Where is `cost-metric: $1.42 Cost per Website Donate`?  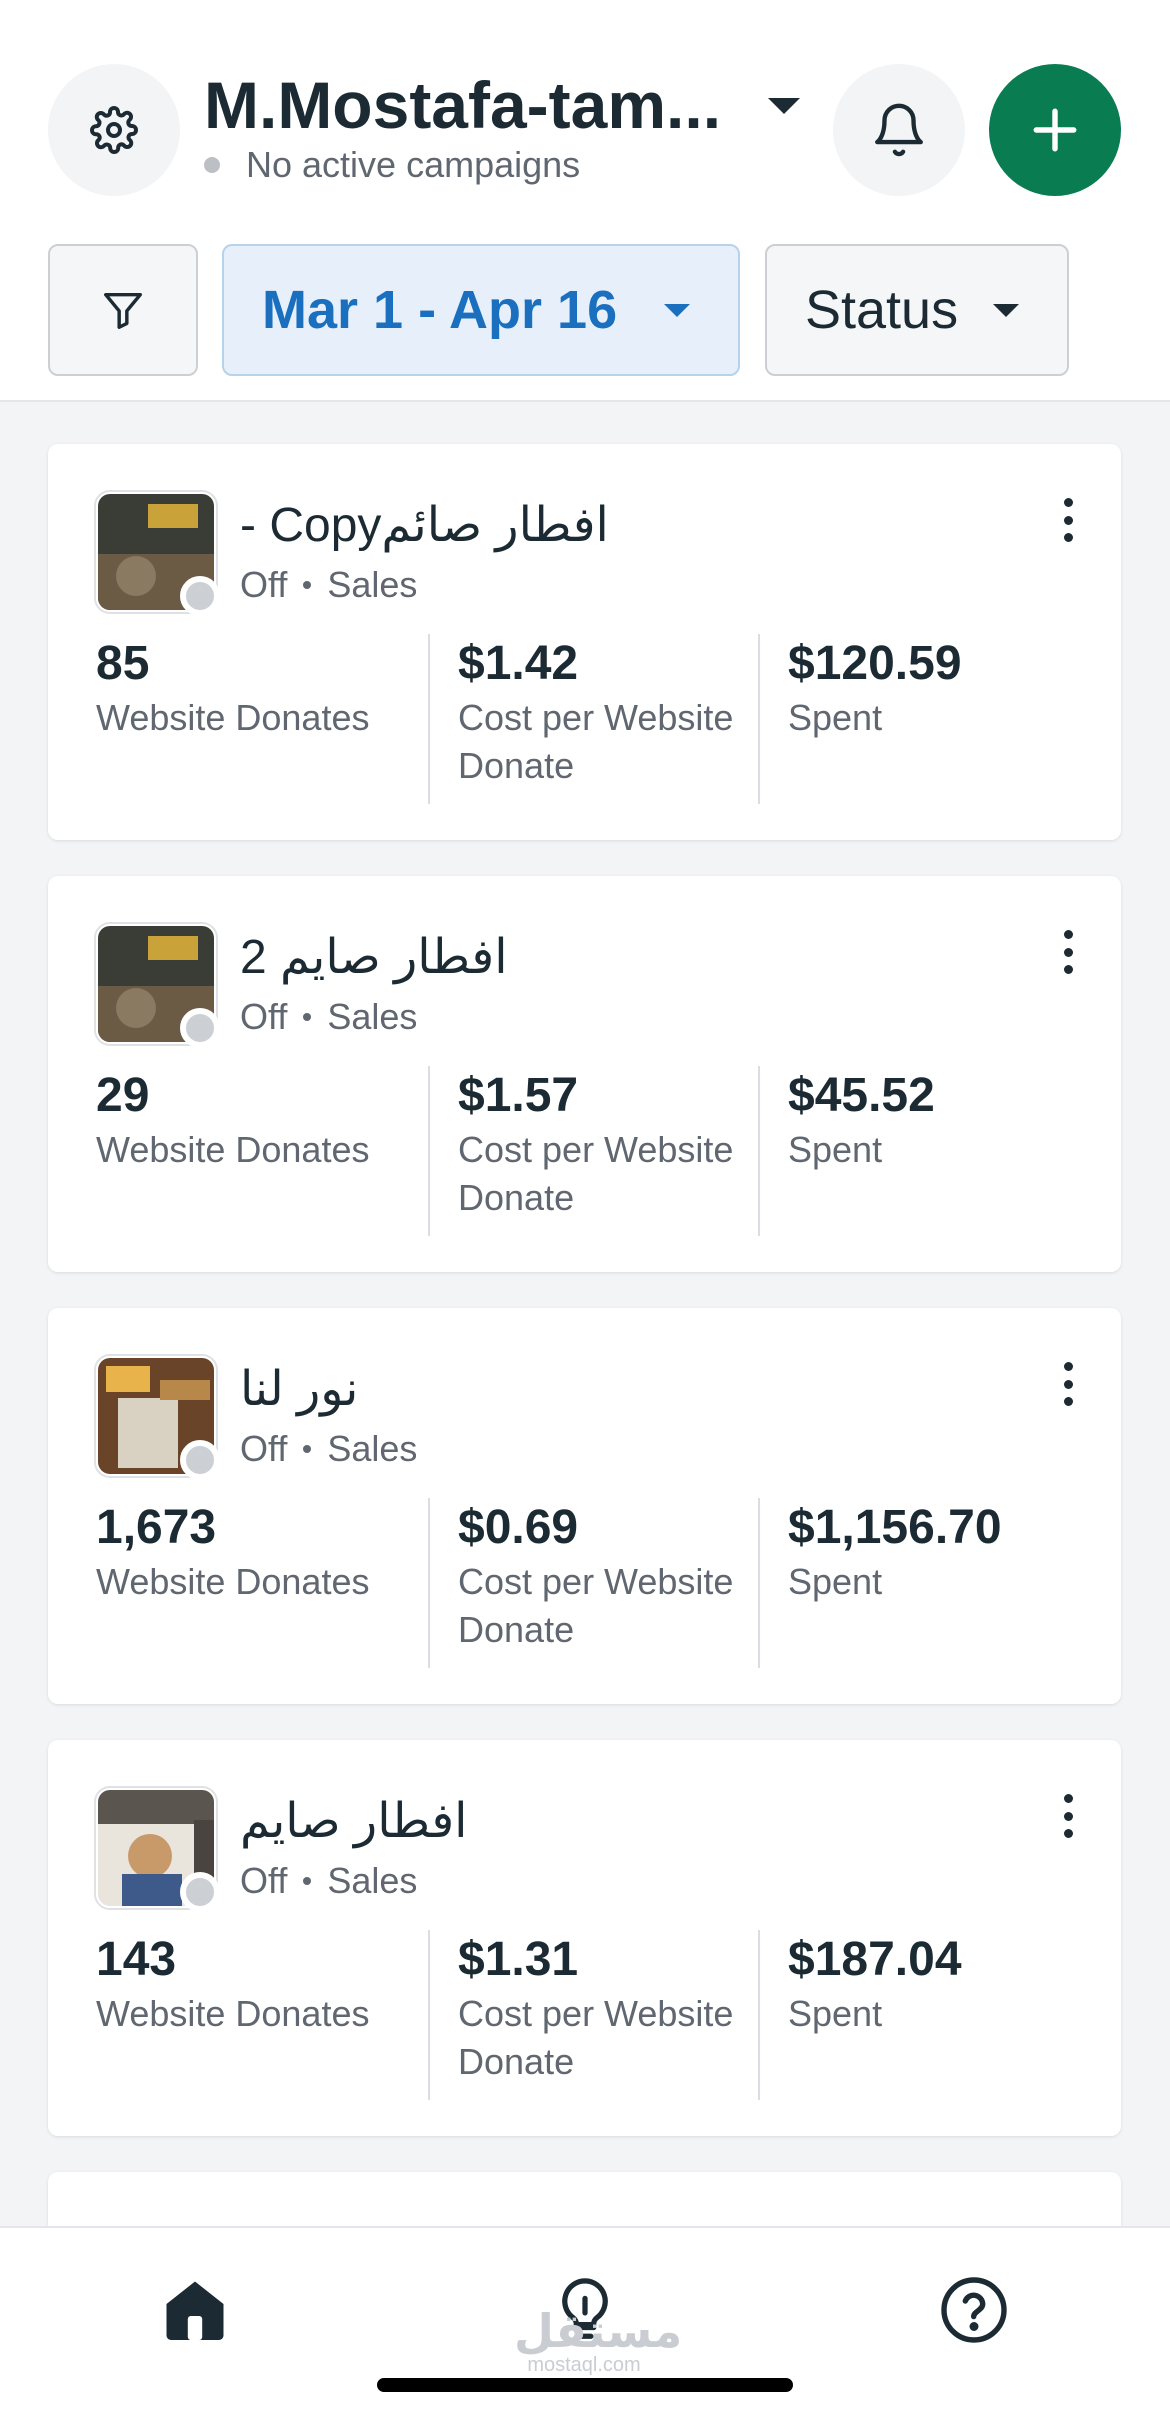 cost-metric: $1.42 Cost per Website Donate is located at coordinates (588, 719).